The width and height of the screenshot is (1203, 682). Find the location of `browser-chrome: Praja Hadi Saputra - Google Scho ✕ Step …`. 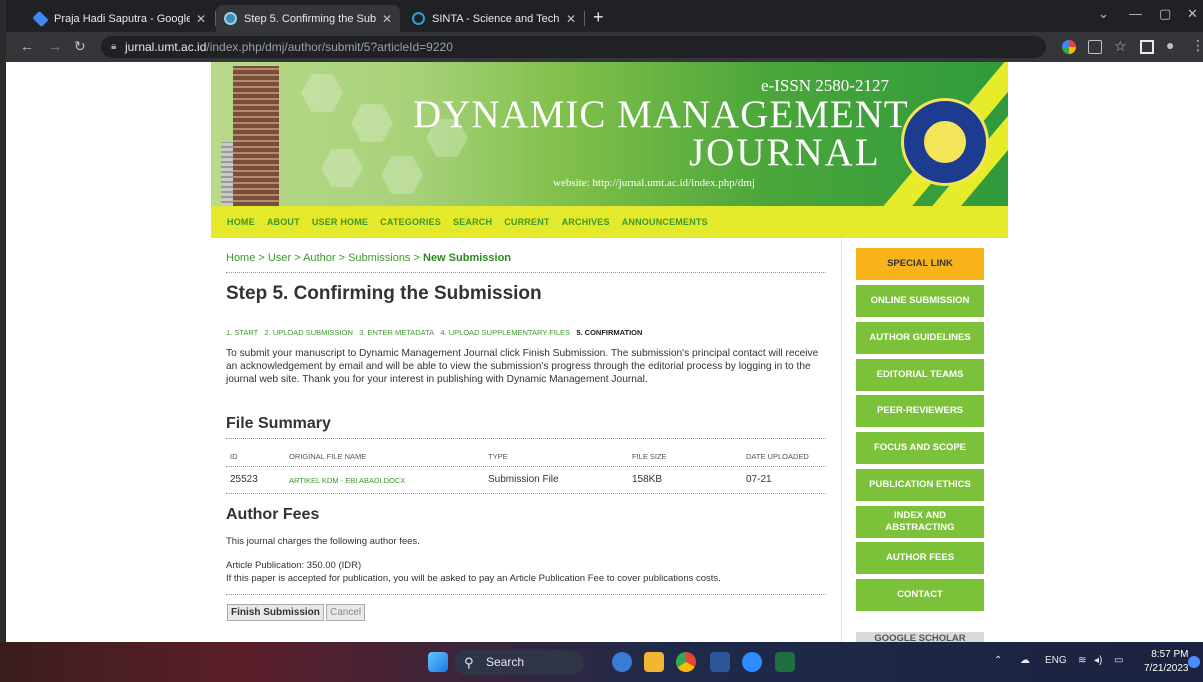

browser-chrome: Praja Hadi Saputra - Google Scho ✕ Step … is located at coordinates (604, 31).